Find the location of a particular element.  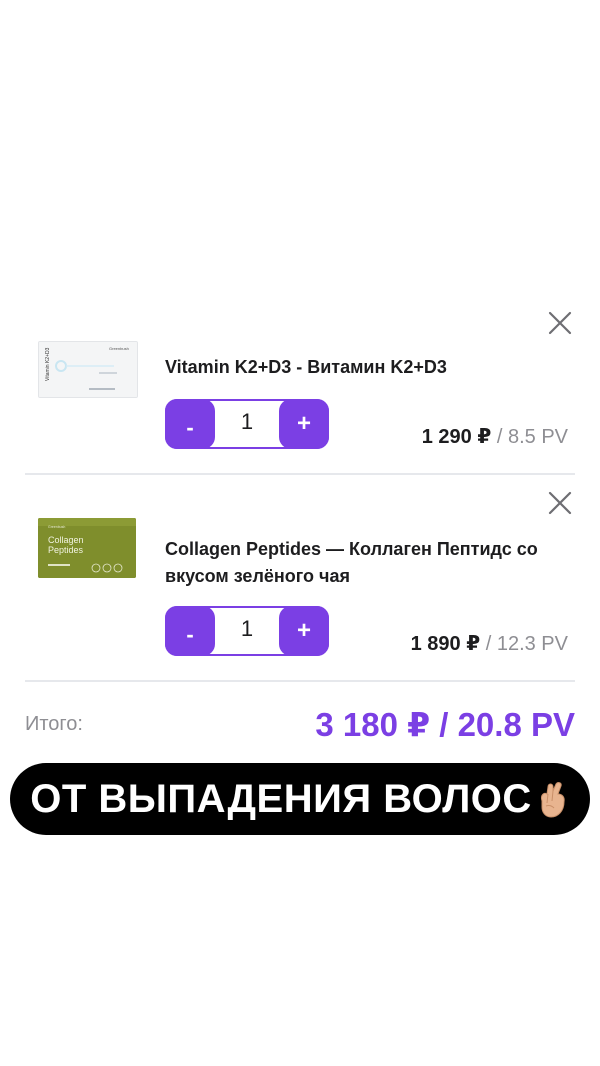

product-image-collagen-peptides: Greenbush Collagen Peptides is located at coordinates (87, 548).